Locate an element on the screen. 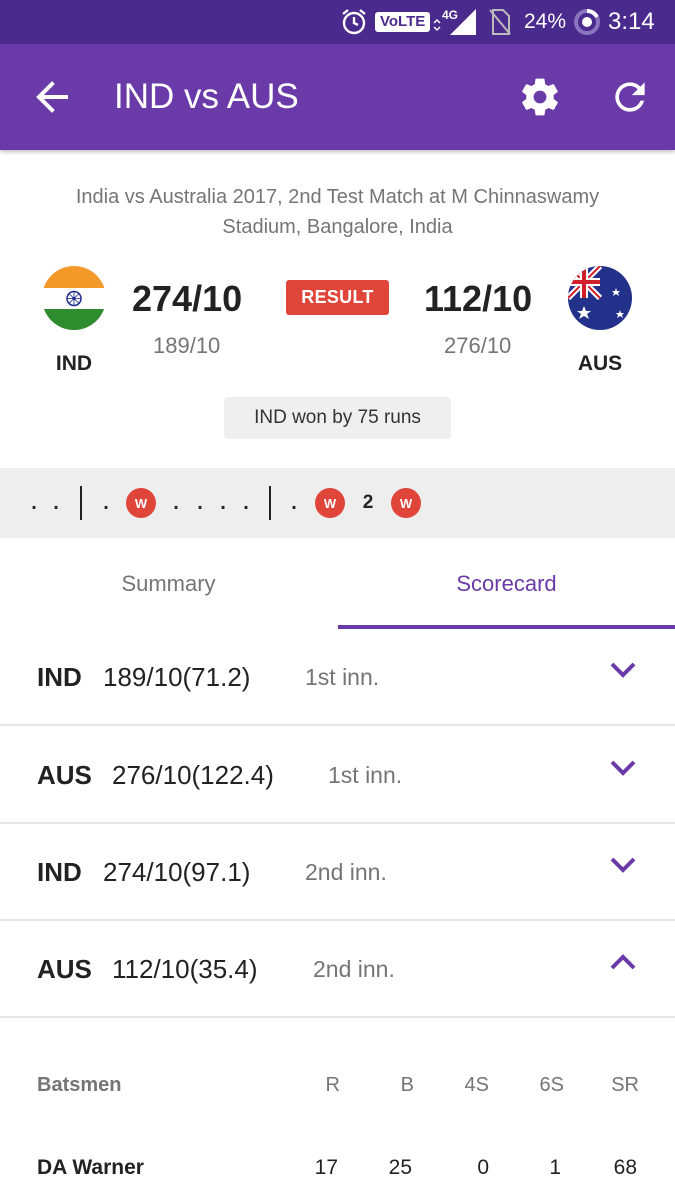 The image size is (675, 1200). sixes-column-header: 6S is located at coordinates (551, 1084).